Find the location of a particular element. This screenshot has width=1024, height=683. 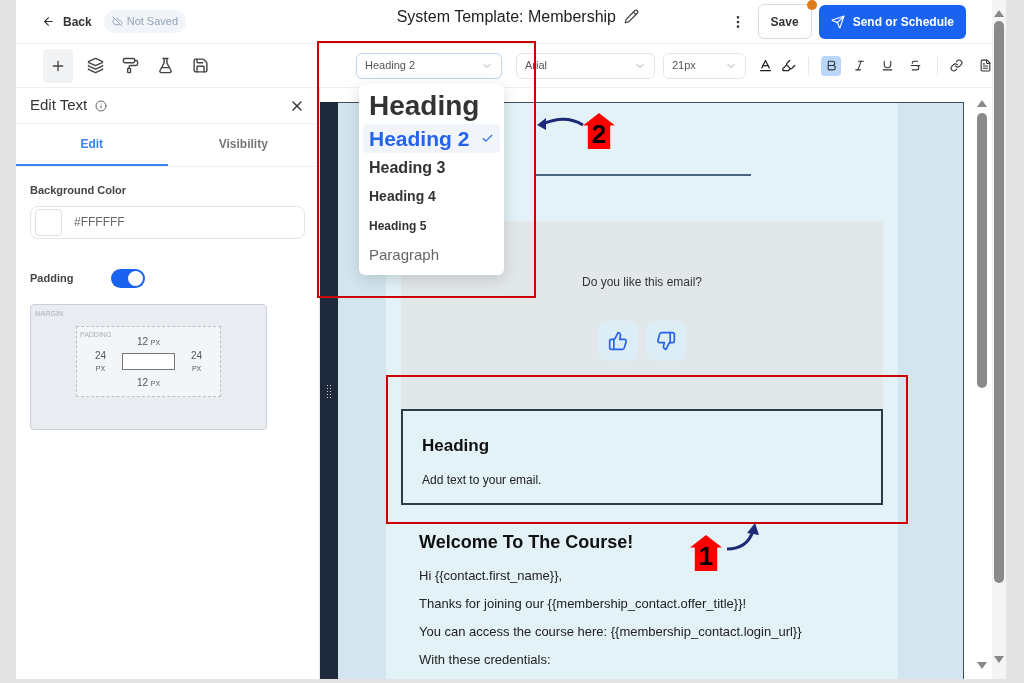

block-text: Add text to your email. is located at coordinates (482, 480).